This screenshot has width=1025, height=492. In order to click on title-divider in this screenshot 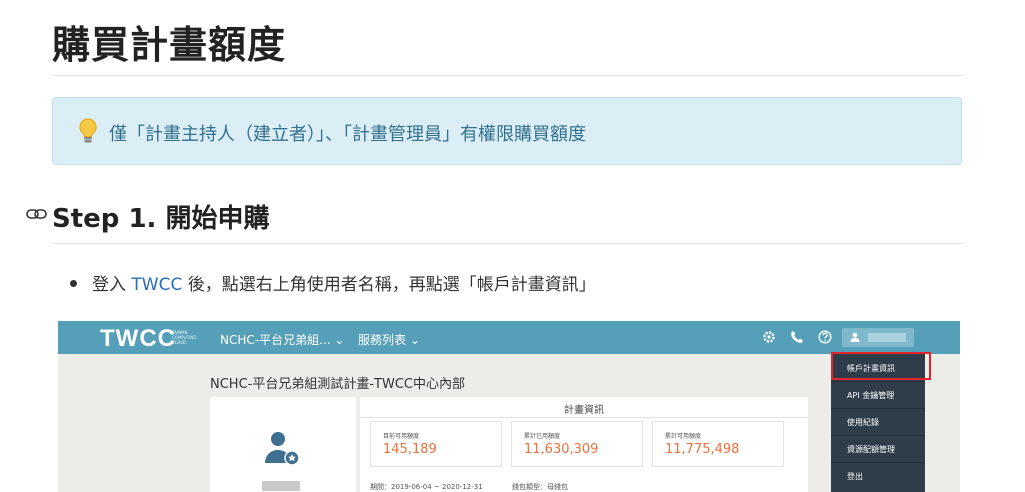, I will do `click(508, 75)`.